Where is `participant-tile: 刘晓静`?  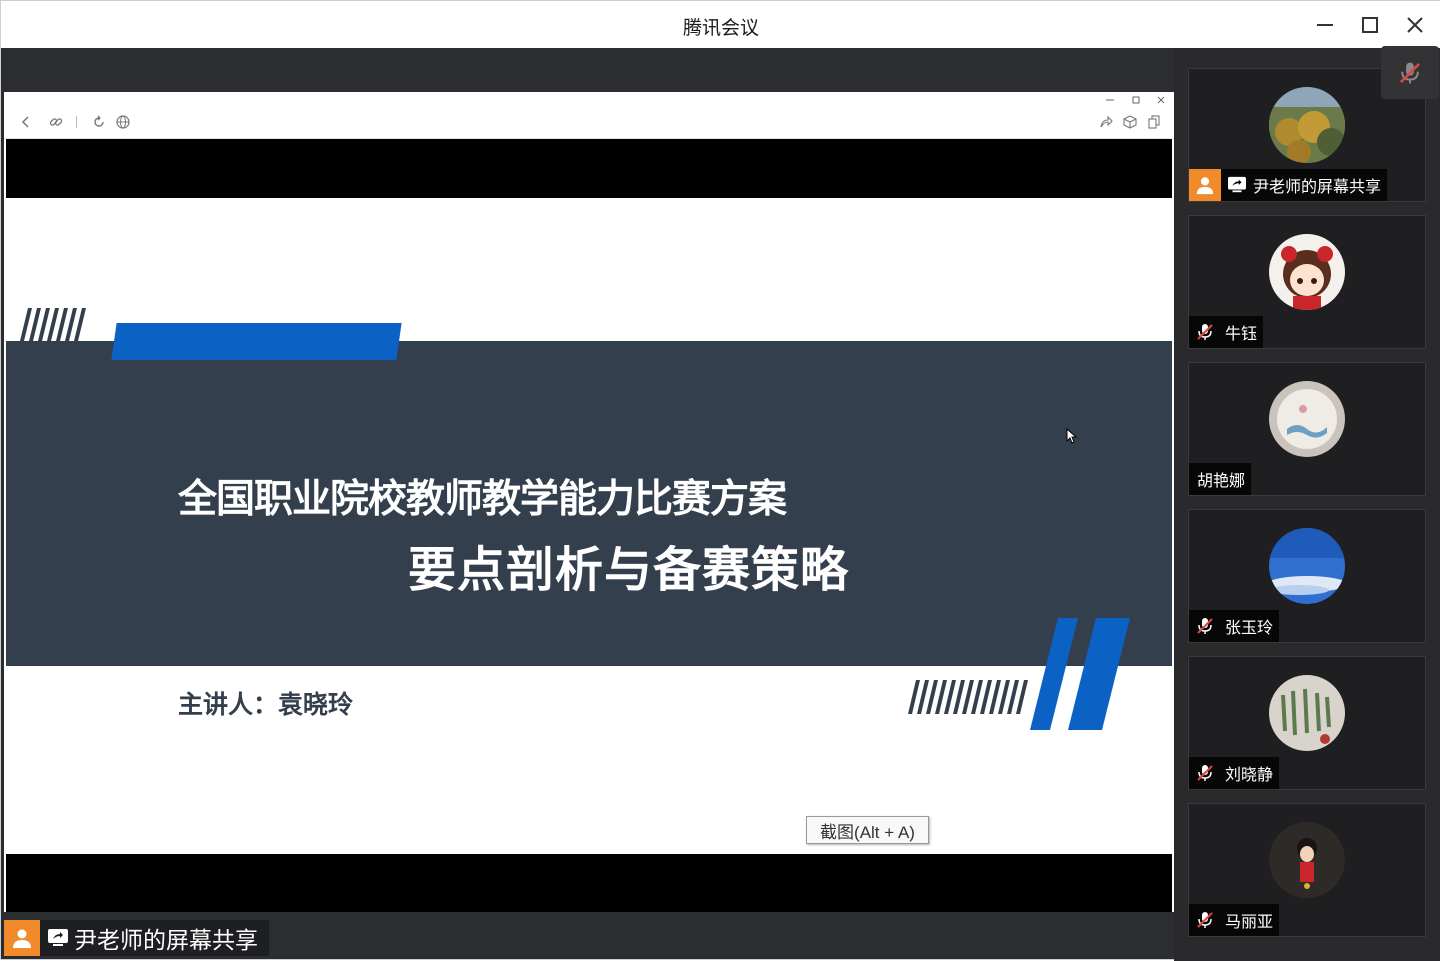 participant-tile: 刘晓静 is located at coordinates (1307, 723).